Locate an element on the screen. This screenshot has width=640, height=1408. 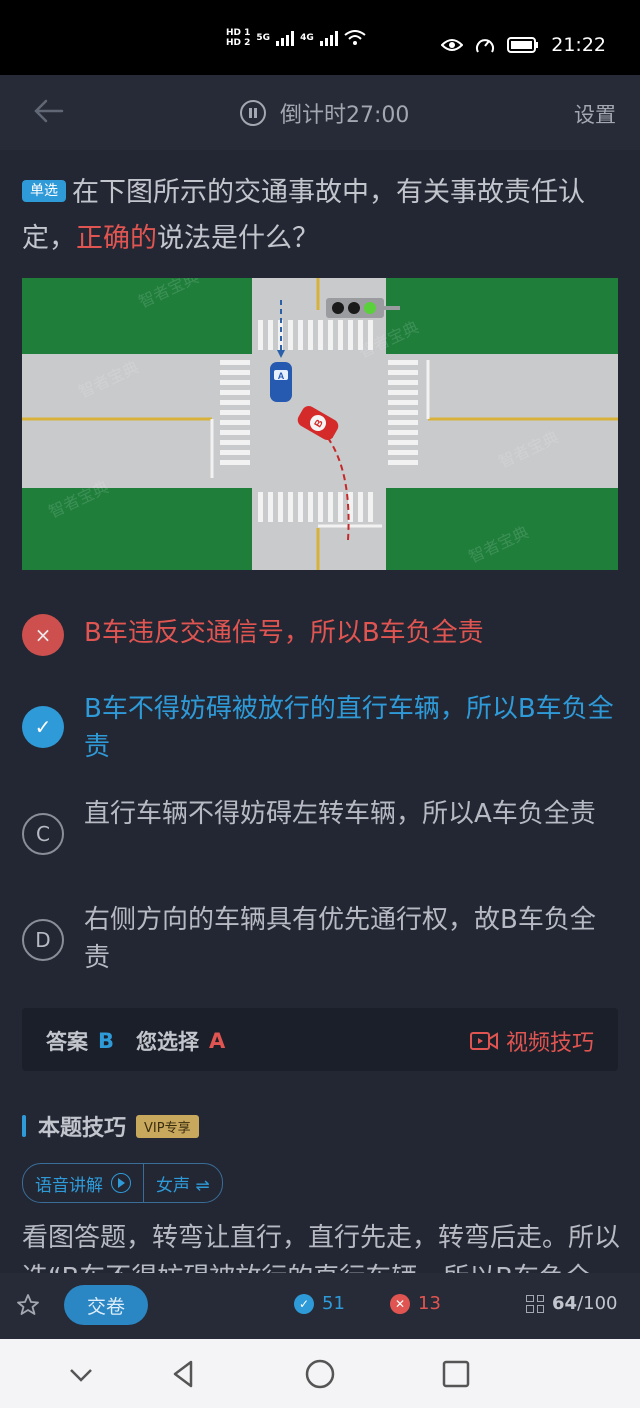
hd-indicator: HD 1 HD 2 is located at coordinates (238, 38).